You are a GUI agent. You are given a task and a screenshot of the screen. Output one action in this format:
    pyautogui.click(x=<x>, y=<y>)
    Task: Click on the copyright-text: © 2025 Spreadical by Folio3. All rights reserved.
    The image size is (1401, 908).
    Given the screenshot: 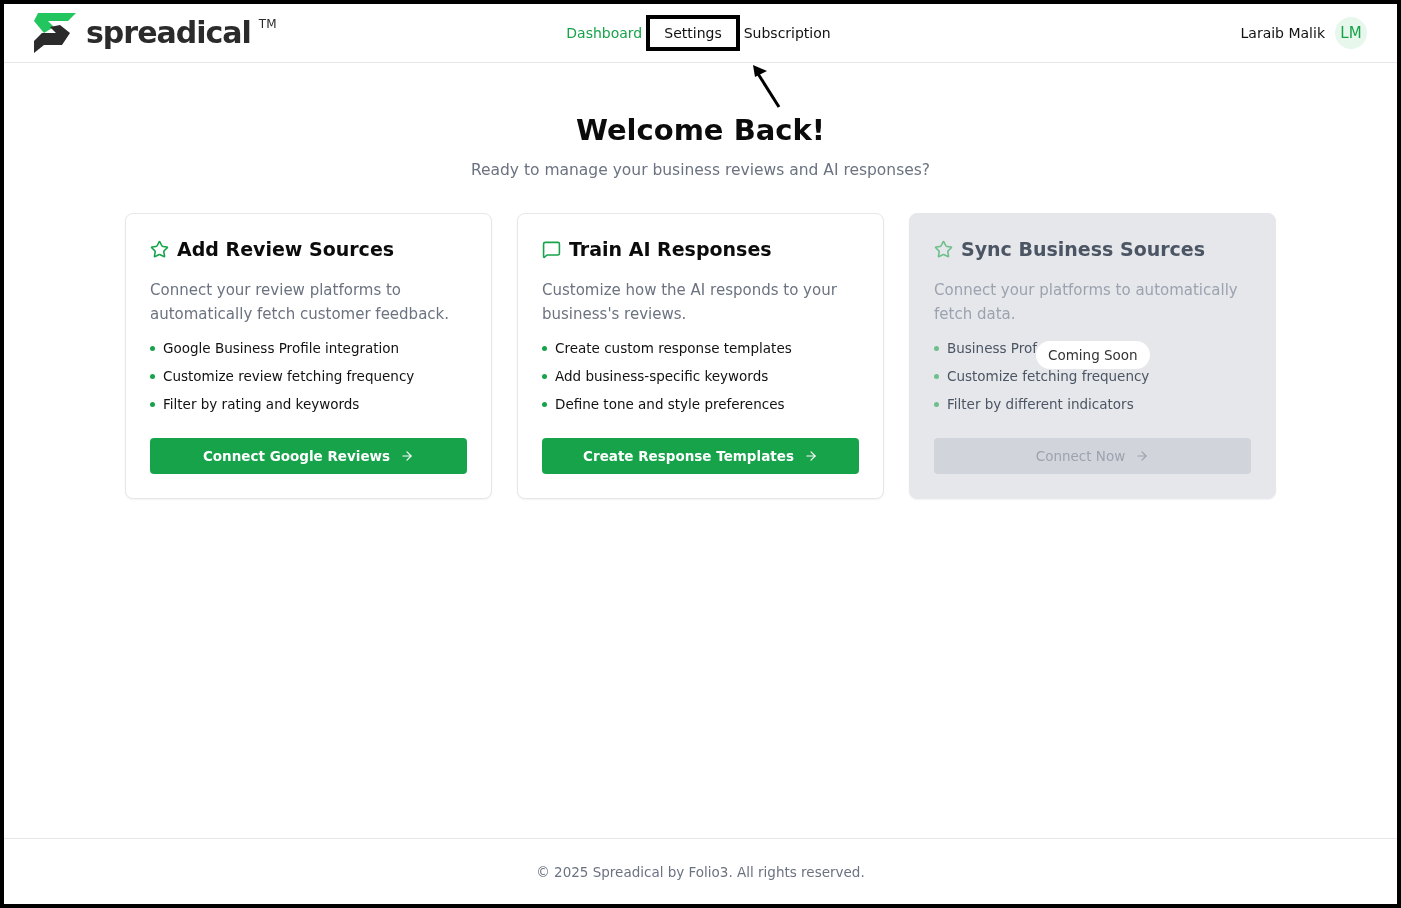 What is the action you would take?
    pyautogui.click(x=700, y=871)
    